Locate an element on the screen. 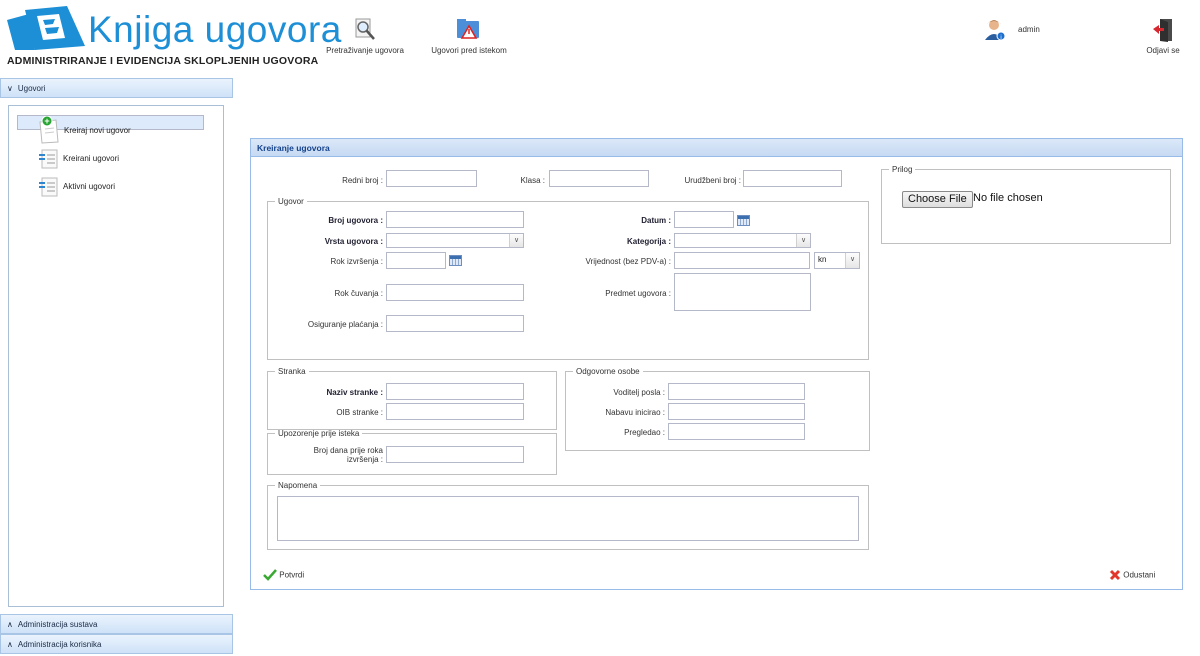 The height and width of the screenshot is (656, 1200). logout-button: Odjavi se is located at coordinates (1163, 36).